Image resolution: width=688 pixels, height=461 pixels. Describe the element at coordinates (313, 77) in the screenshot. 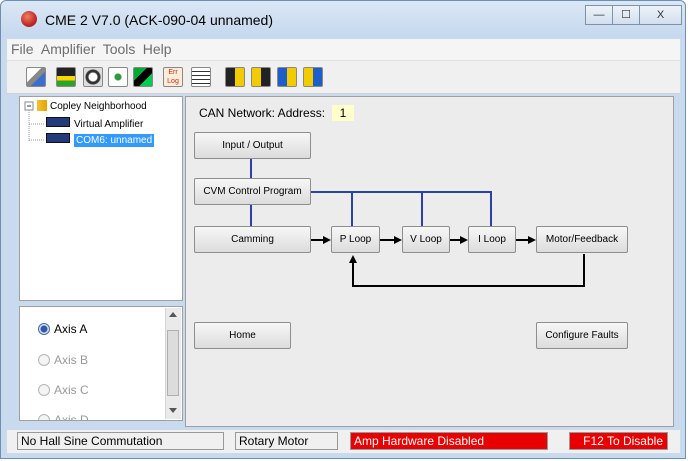

I see `restore-from-disk-icon` at that location.